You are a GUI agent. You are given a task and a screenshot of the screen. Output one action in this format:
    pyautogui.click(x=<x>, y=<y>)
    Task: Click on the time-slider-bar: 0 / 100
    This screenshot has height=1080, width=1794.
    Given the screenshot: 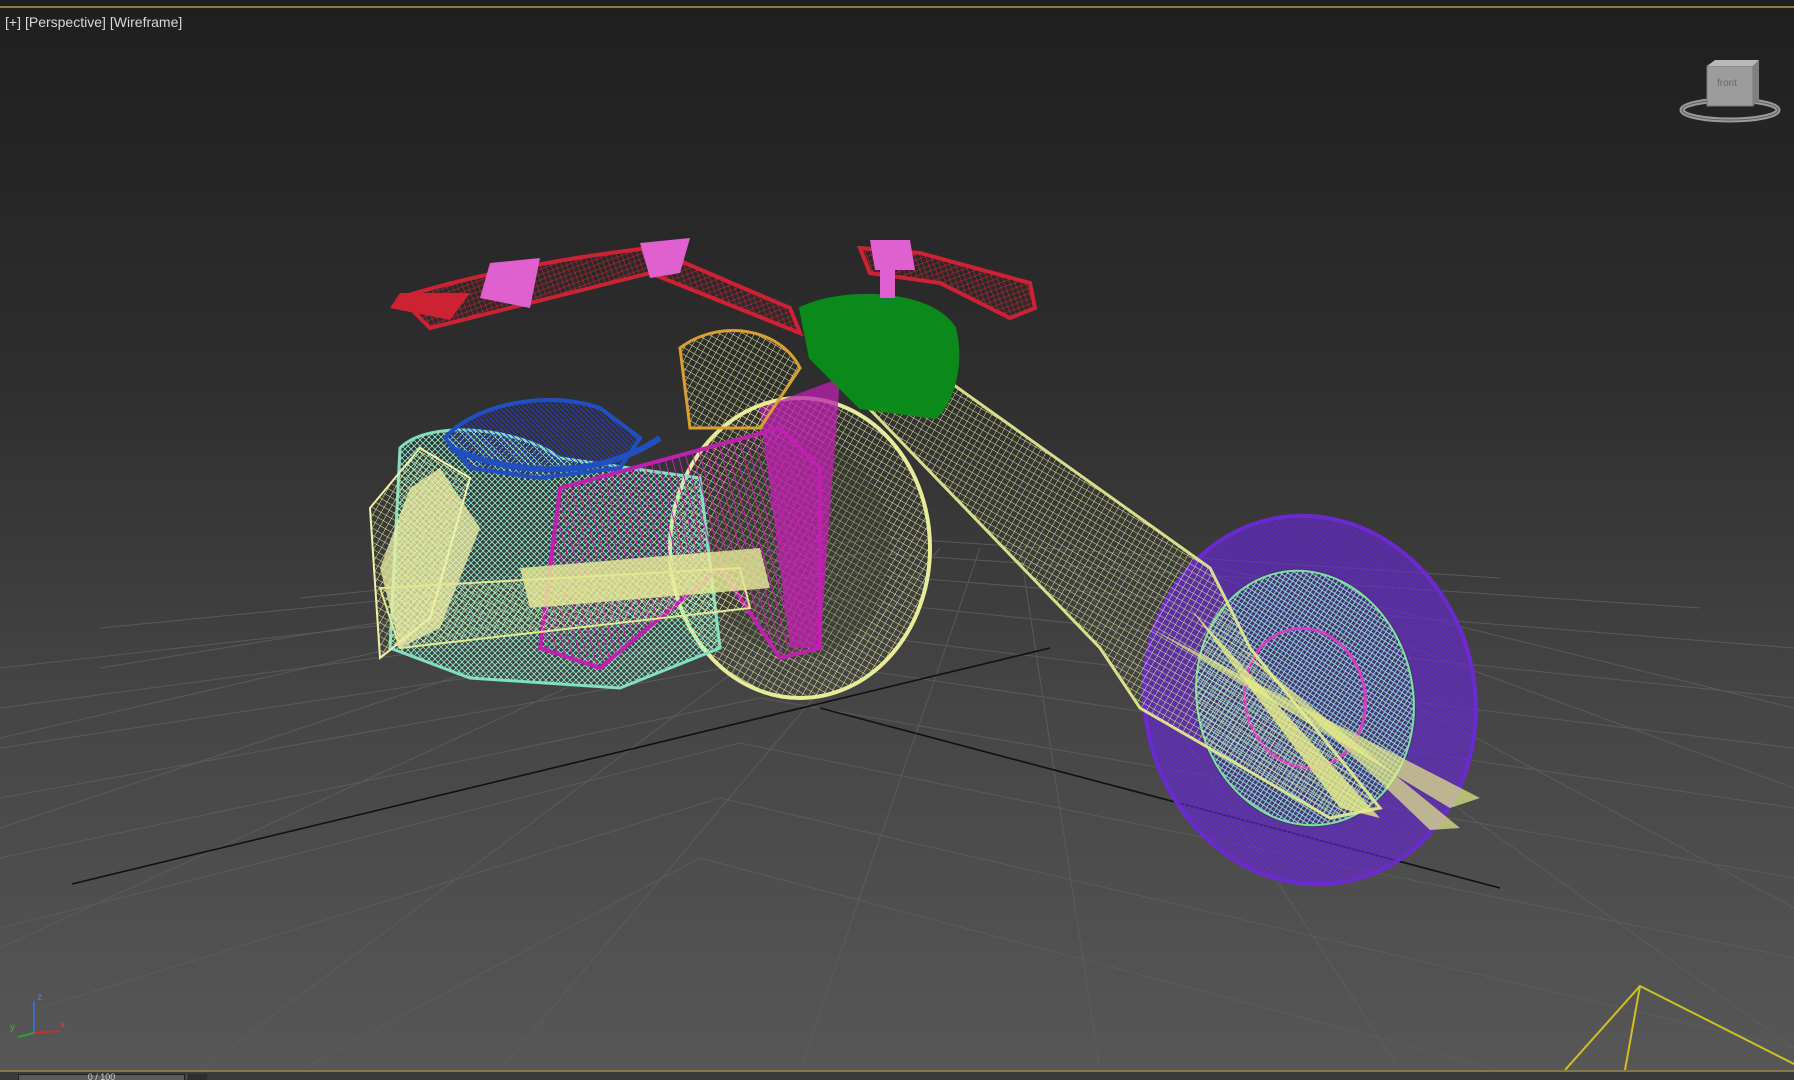 What is the action you would take?
    pyautogui.click(x=897, y=1075)
    